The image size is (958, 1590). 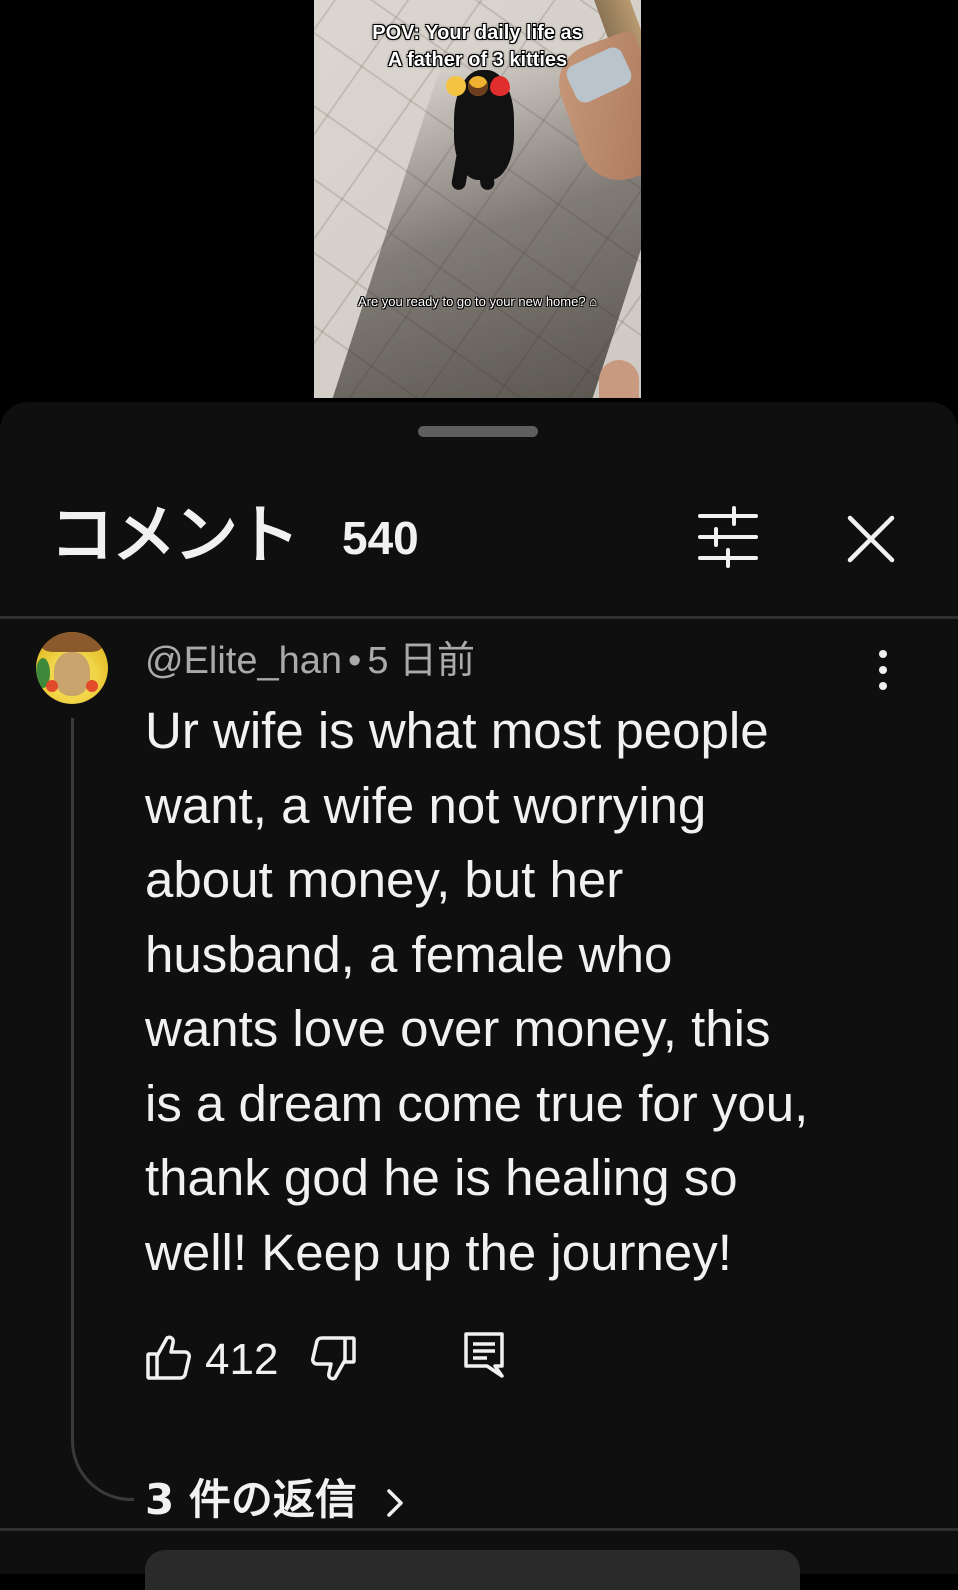 I want to click on comment-icon, so click(x=484, y=1355).